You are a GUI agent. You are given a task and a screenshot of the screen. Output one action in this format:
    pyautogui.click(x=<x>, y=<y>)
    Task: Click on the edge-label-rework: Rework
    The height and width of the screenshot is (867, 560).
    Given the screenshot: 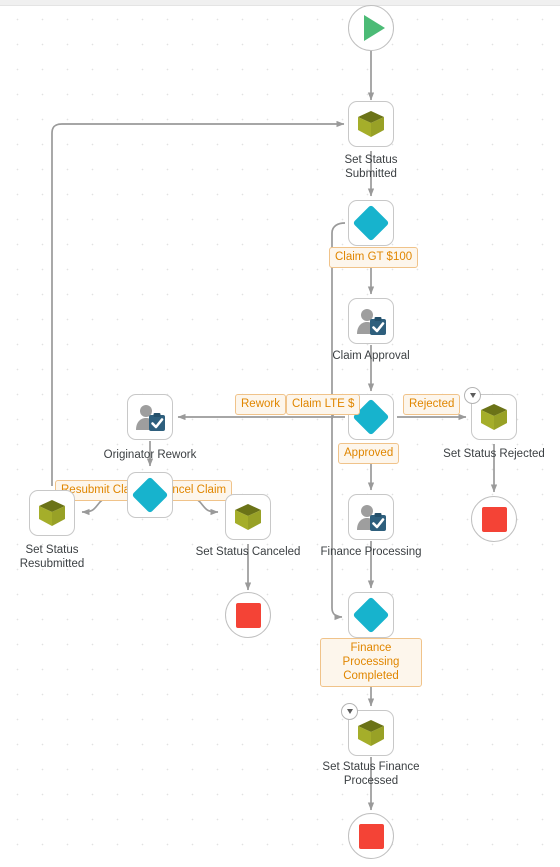 What is the action you would take?
    pyautogui.click(x=260, y=404)
    